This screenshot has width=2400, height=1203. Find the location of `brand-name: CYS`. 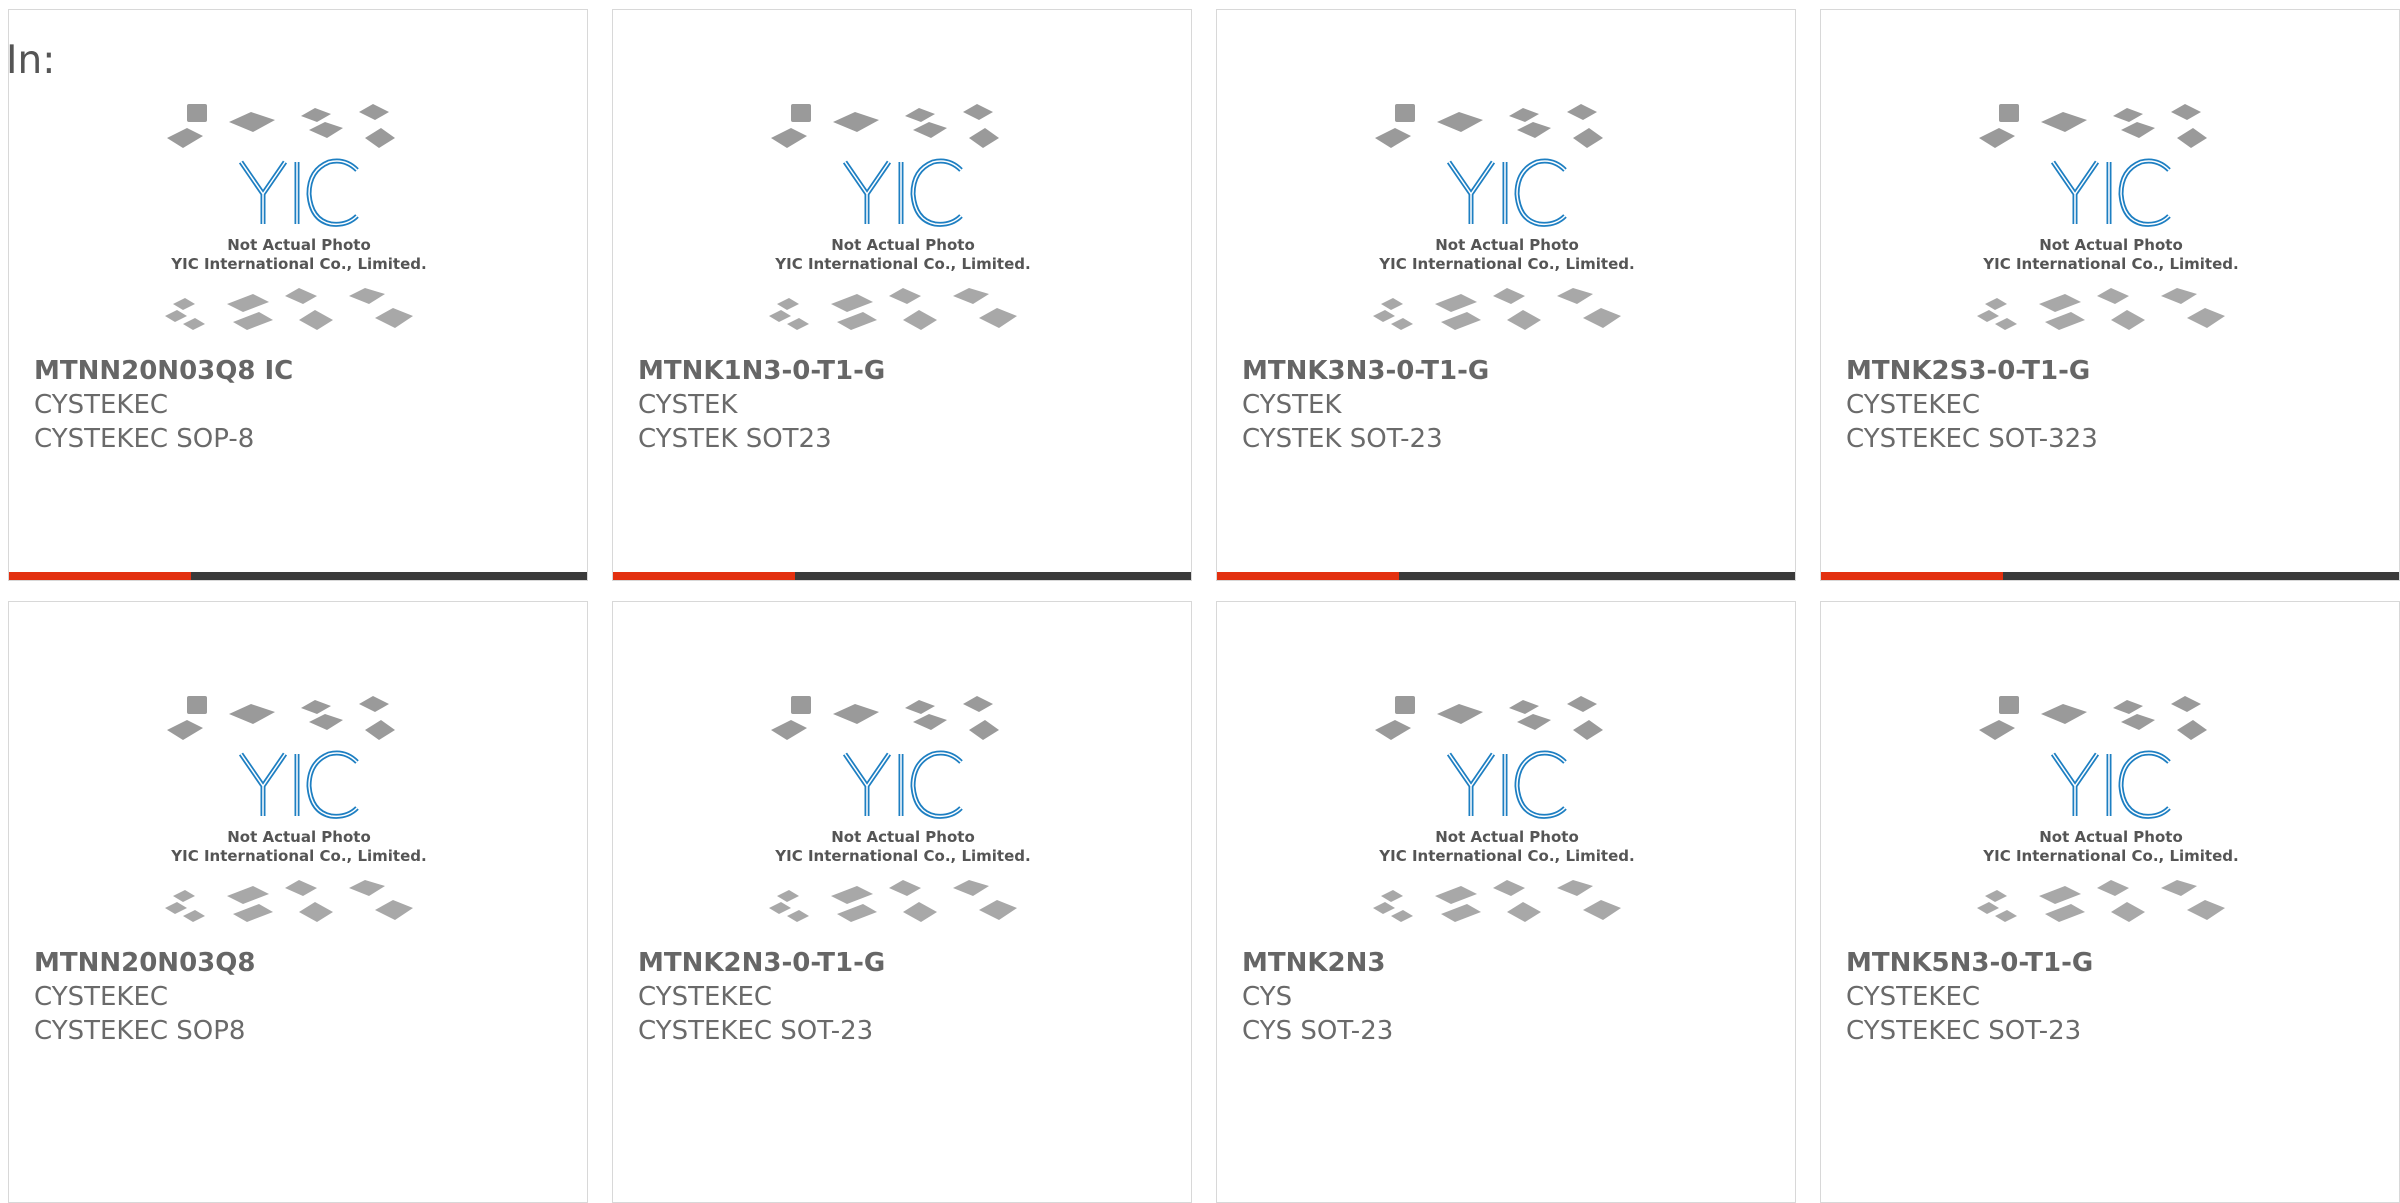

brand-name: CYS is located at coordinates (1267, 997).